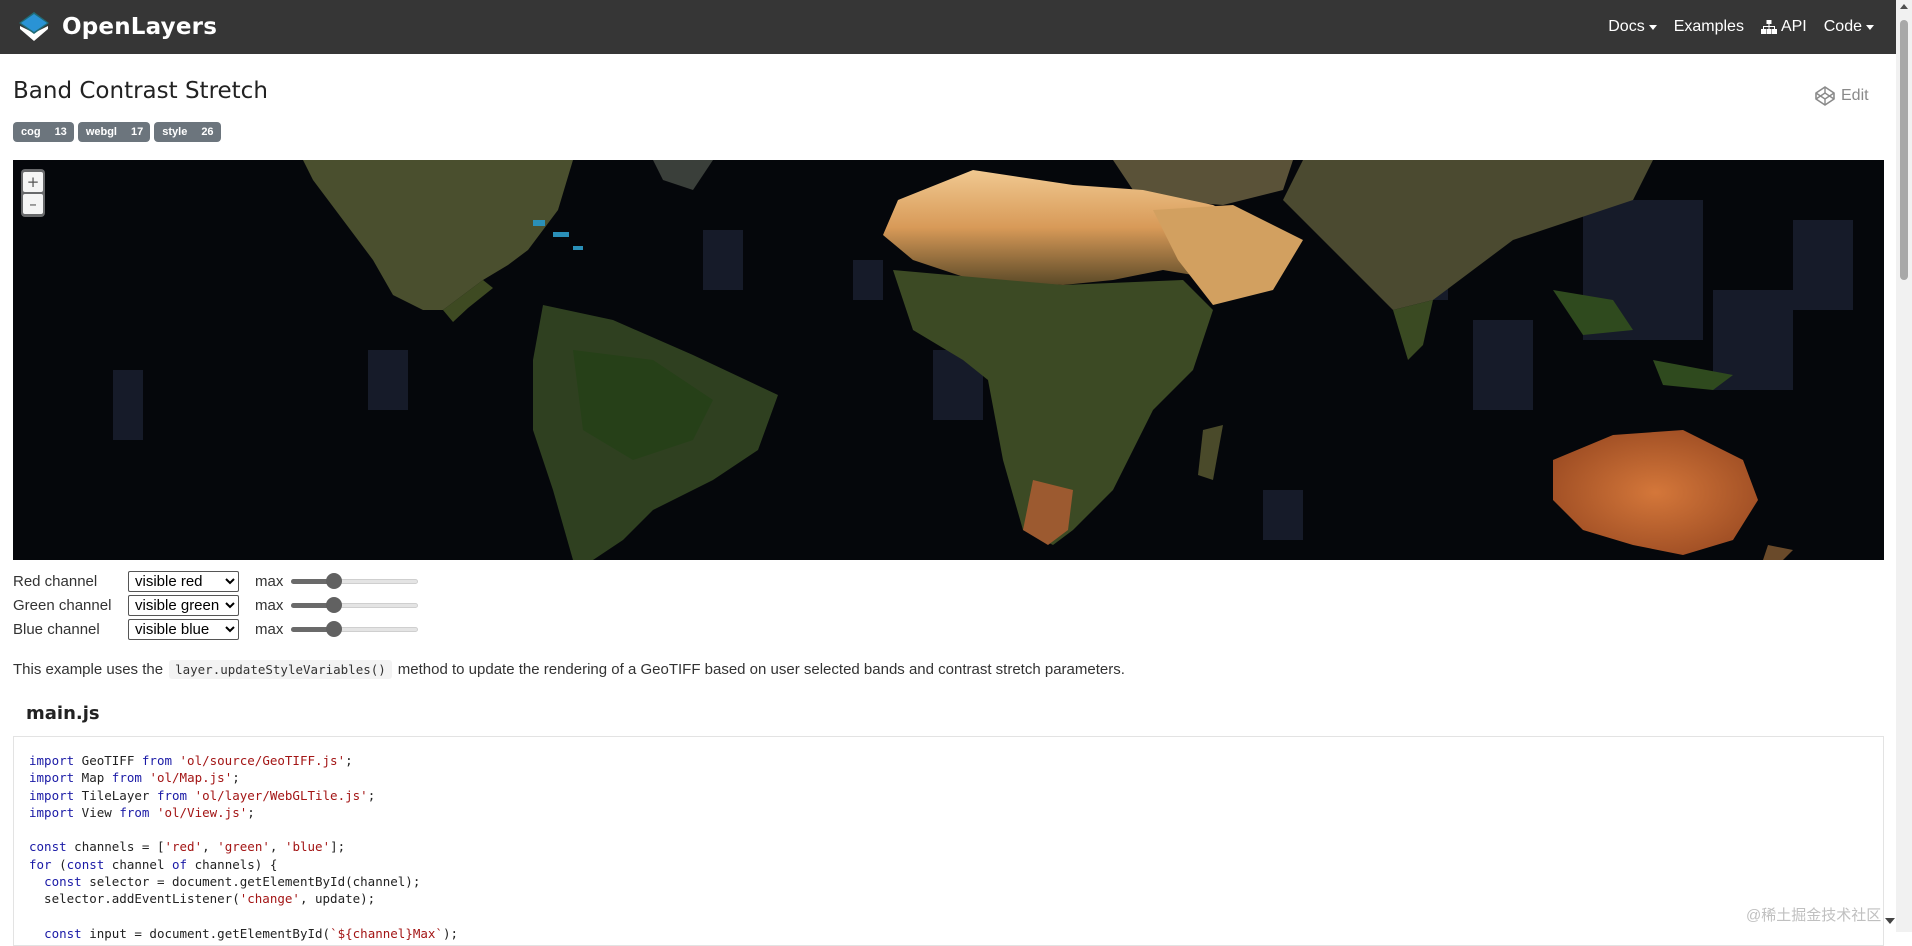 Image resolution: width=1912 pixels, height=946 pixels. What do you see at coordinates (355, 629) in the screenshot?
I see `blue-max-slider` at bounding box center [355, 629].